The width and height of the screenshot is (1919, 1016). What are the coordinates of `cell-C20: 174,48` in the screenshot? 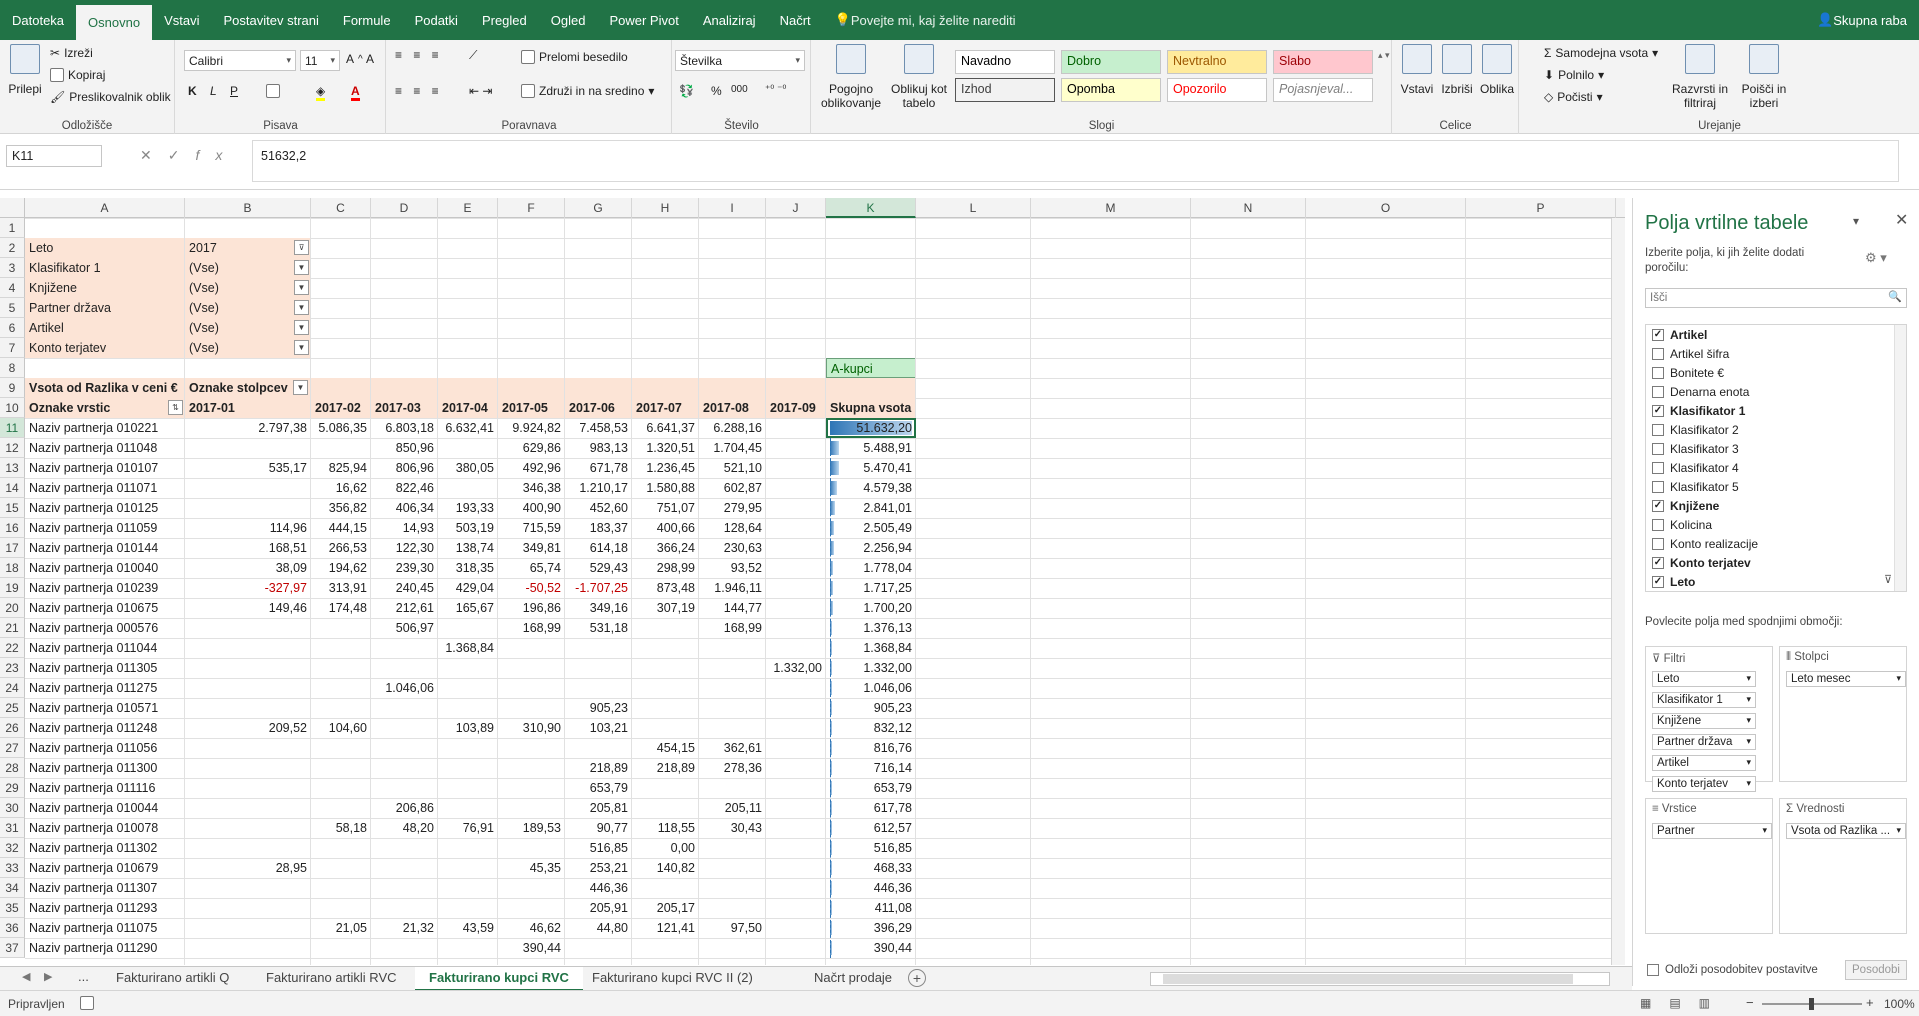 It's located at (341, 608).